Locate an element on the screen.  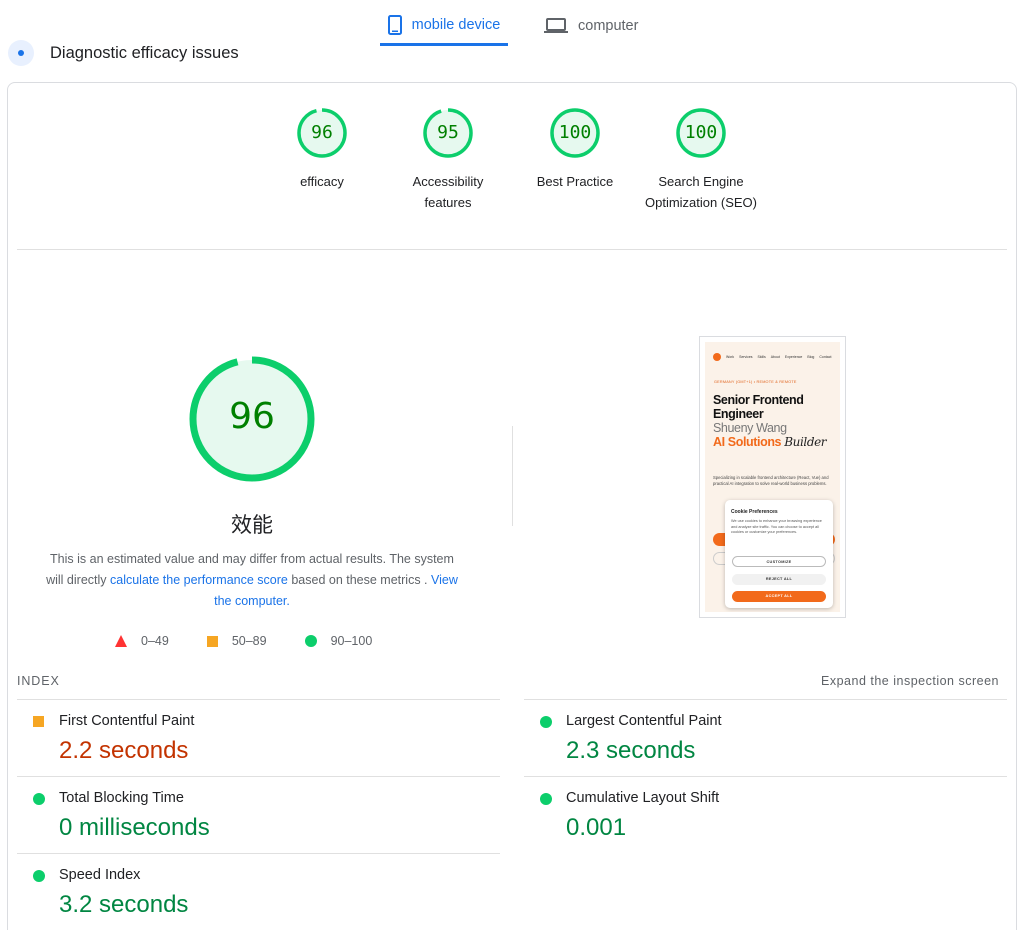
circle-icon is located at coordinates (310, 641).